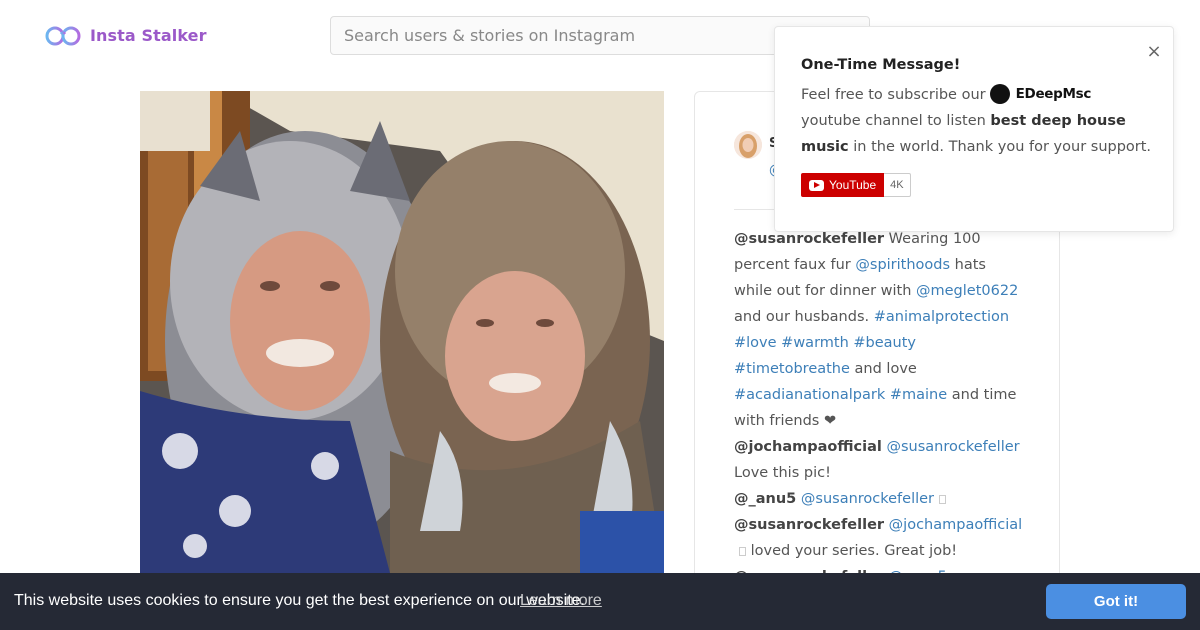 The image size is (1200, 630). Describe the element at coordinates (765, 499) in the screenshot. I see `comment-username: @_anu5` at that location.